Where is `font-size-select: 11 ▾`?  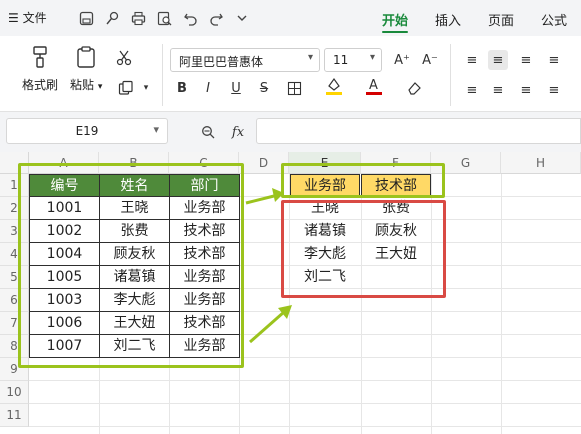
font-size-select: 11 ▾ is located at coordinates (353, 60).